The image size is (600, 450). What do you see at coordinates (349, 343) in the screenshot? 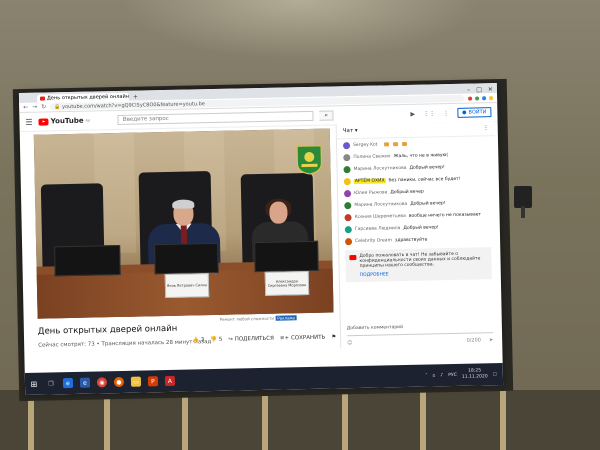
I see `emoji-icon: ☺` at bounding box center [349, 343].